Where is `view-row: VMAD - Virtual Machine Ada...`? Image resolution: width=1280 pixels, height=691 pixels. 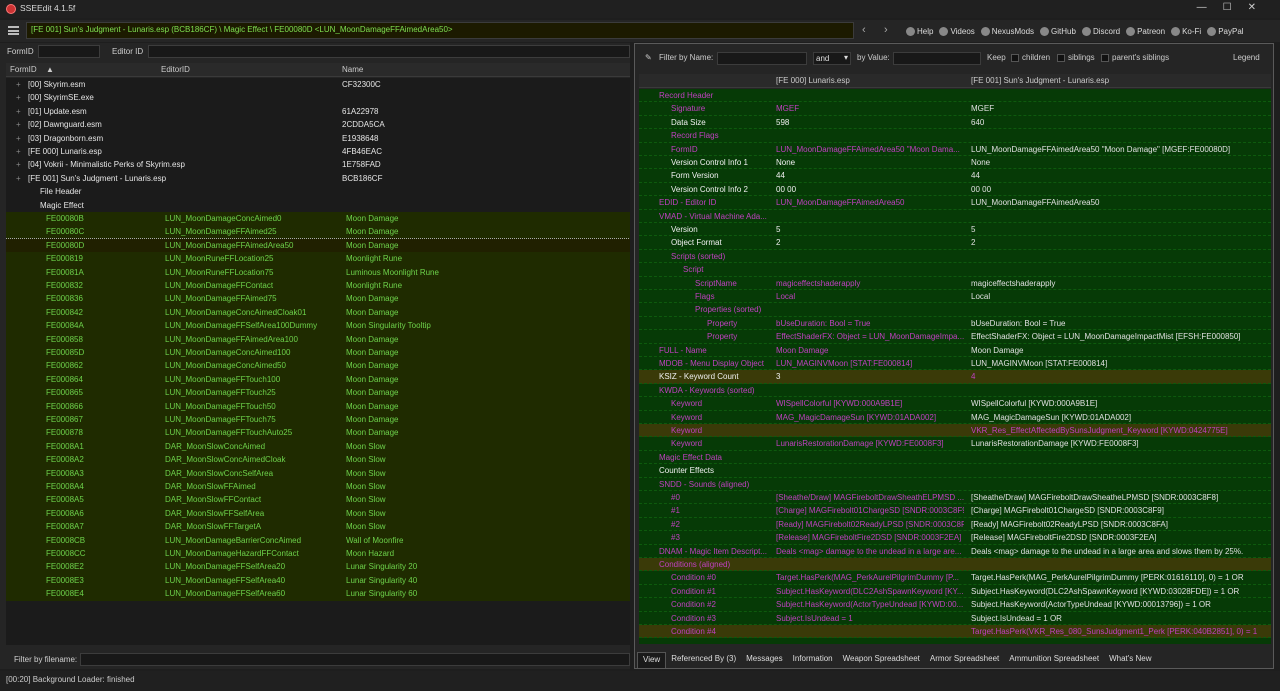 view-row: VMAD - Virtual Machine Ada... is located at coordinates (955, 216).